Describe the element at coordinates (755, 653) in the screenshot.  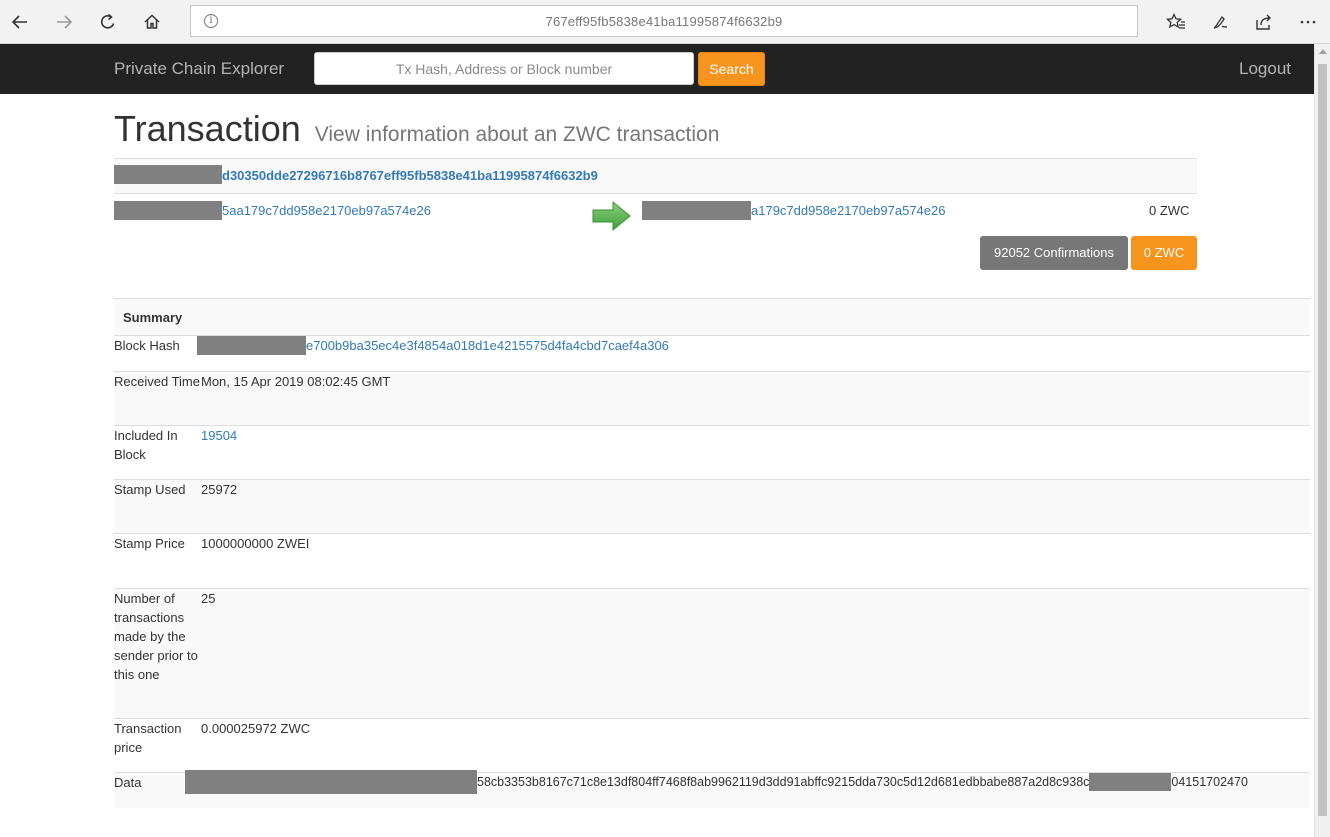
I see `row-value: 25` at that location.